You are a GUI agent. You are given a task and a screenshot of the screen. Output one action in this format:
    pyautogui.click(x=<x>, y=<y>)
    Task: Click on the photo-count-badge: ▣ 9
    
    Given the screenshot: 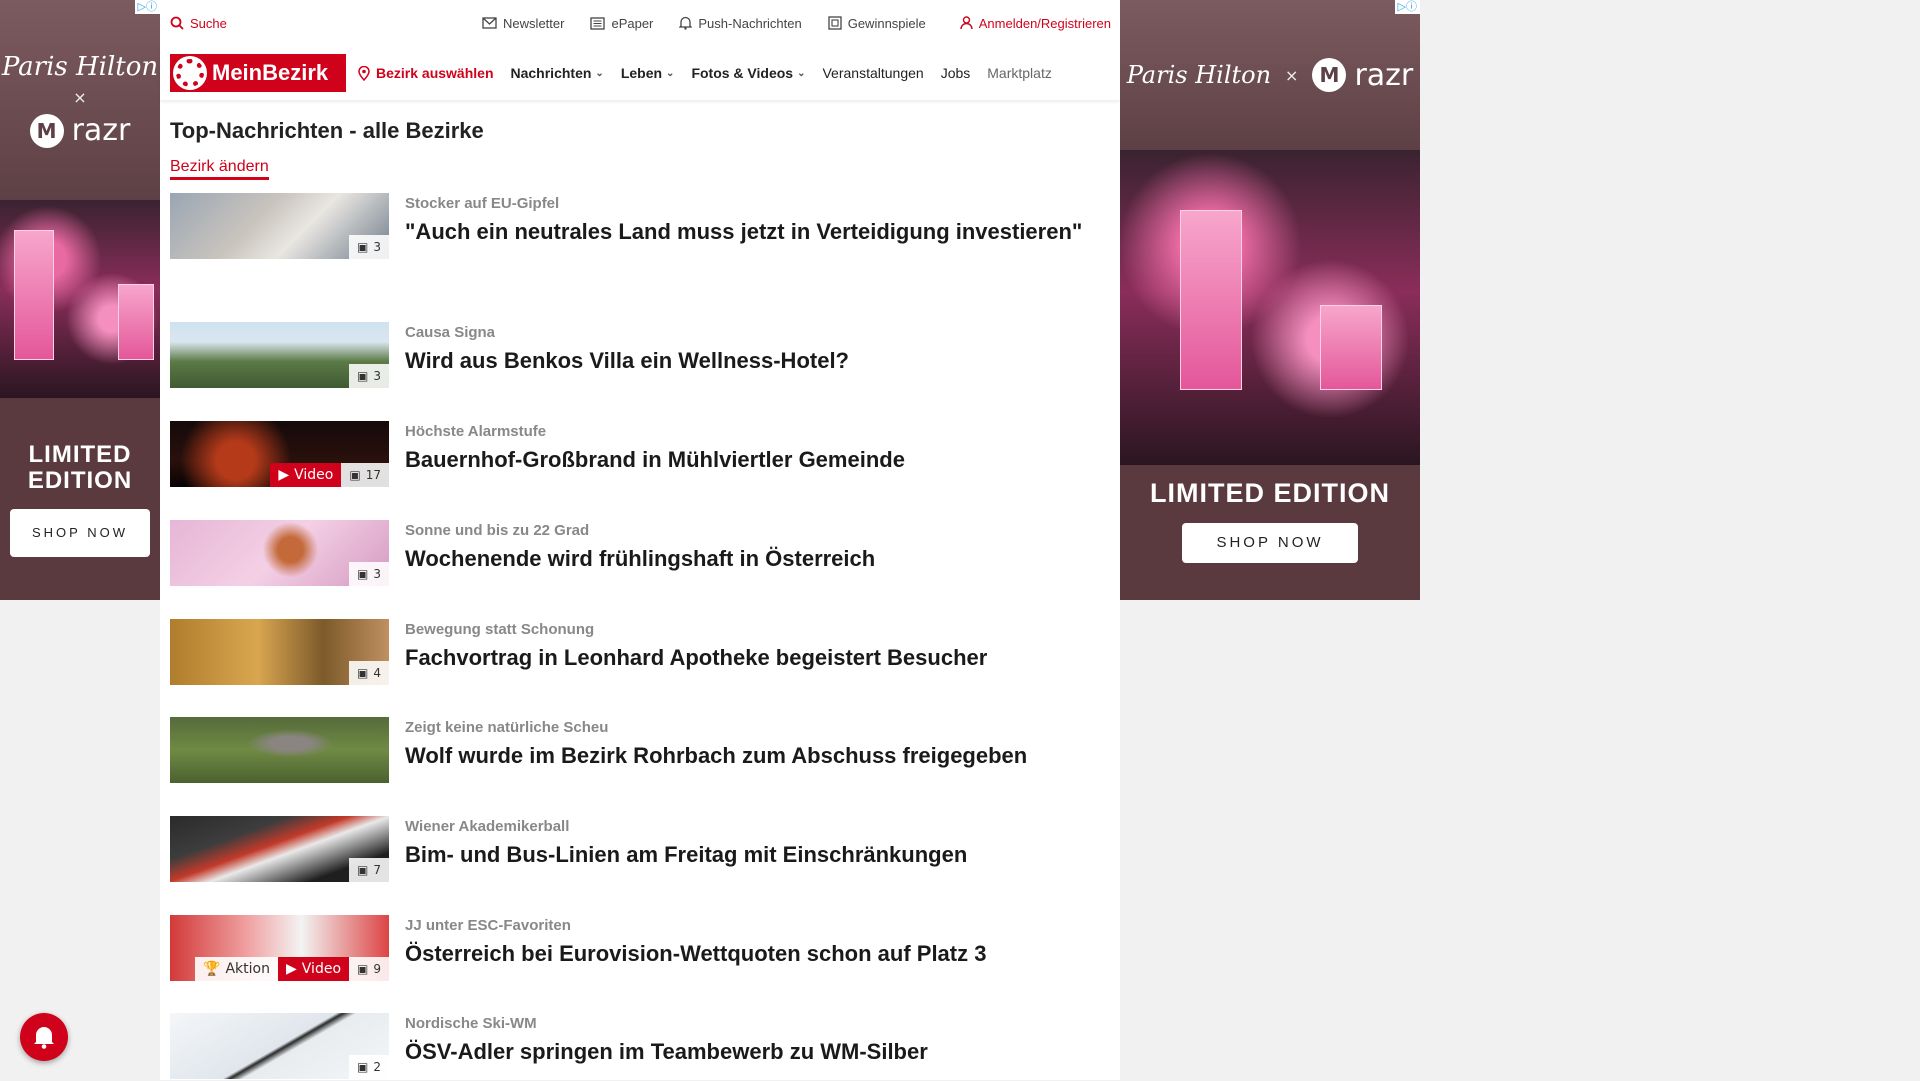 What is the action you would take?
    pyautogui.click(x=369, y=969)
    